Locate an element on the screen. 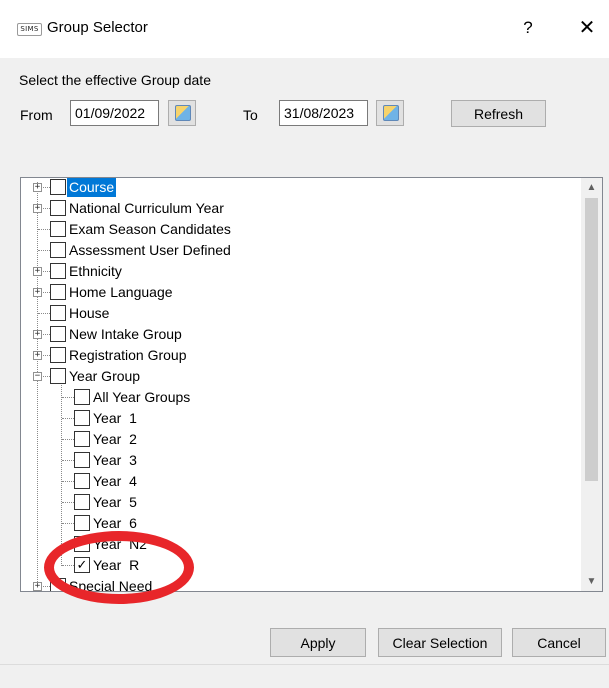 This screenshot has height=688, width=609. tree-item-label: Registration Group is located at coordinates (128, 355).